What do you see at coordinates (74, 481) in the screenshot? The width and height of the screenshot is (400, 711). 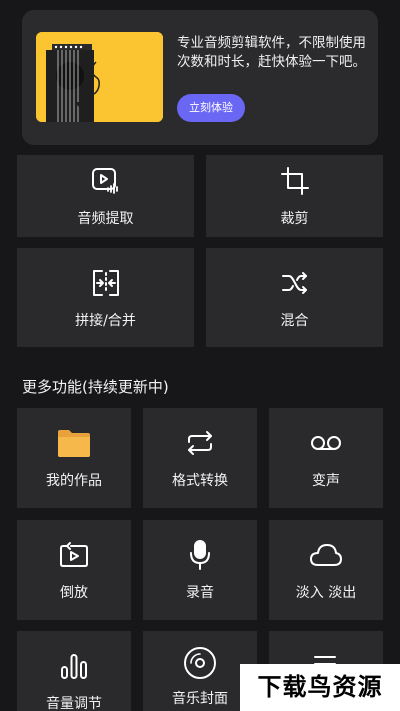 I see `tile-label: 我的作品` at bounding box center [74, 481].